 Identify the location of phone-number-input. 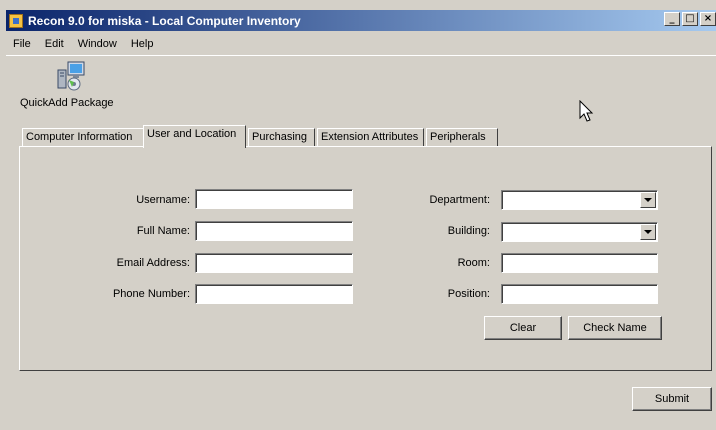
(274, 294).